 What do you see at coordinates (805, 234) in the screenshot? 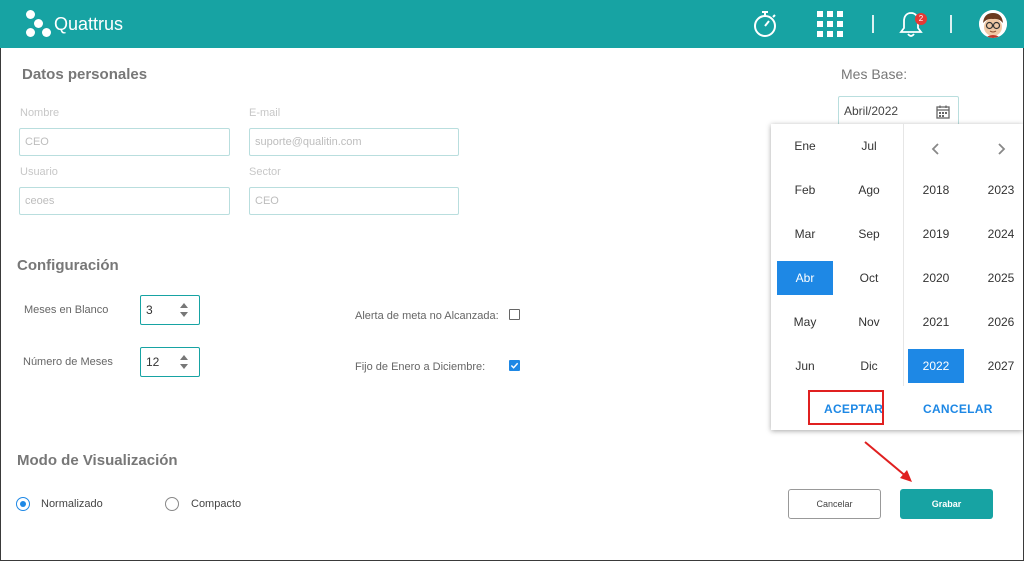
I see `month-mar: Mar` at bounding box center [805, 234].